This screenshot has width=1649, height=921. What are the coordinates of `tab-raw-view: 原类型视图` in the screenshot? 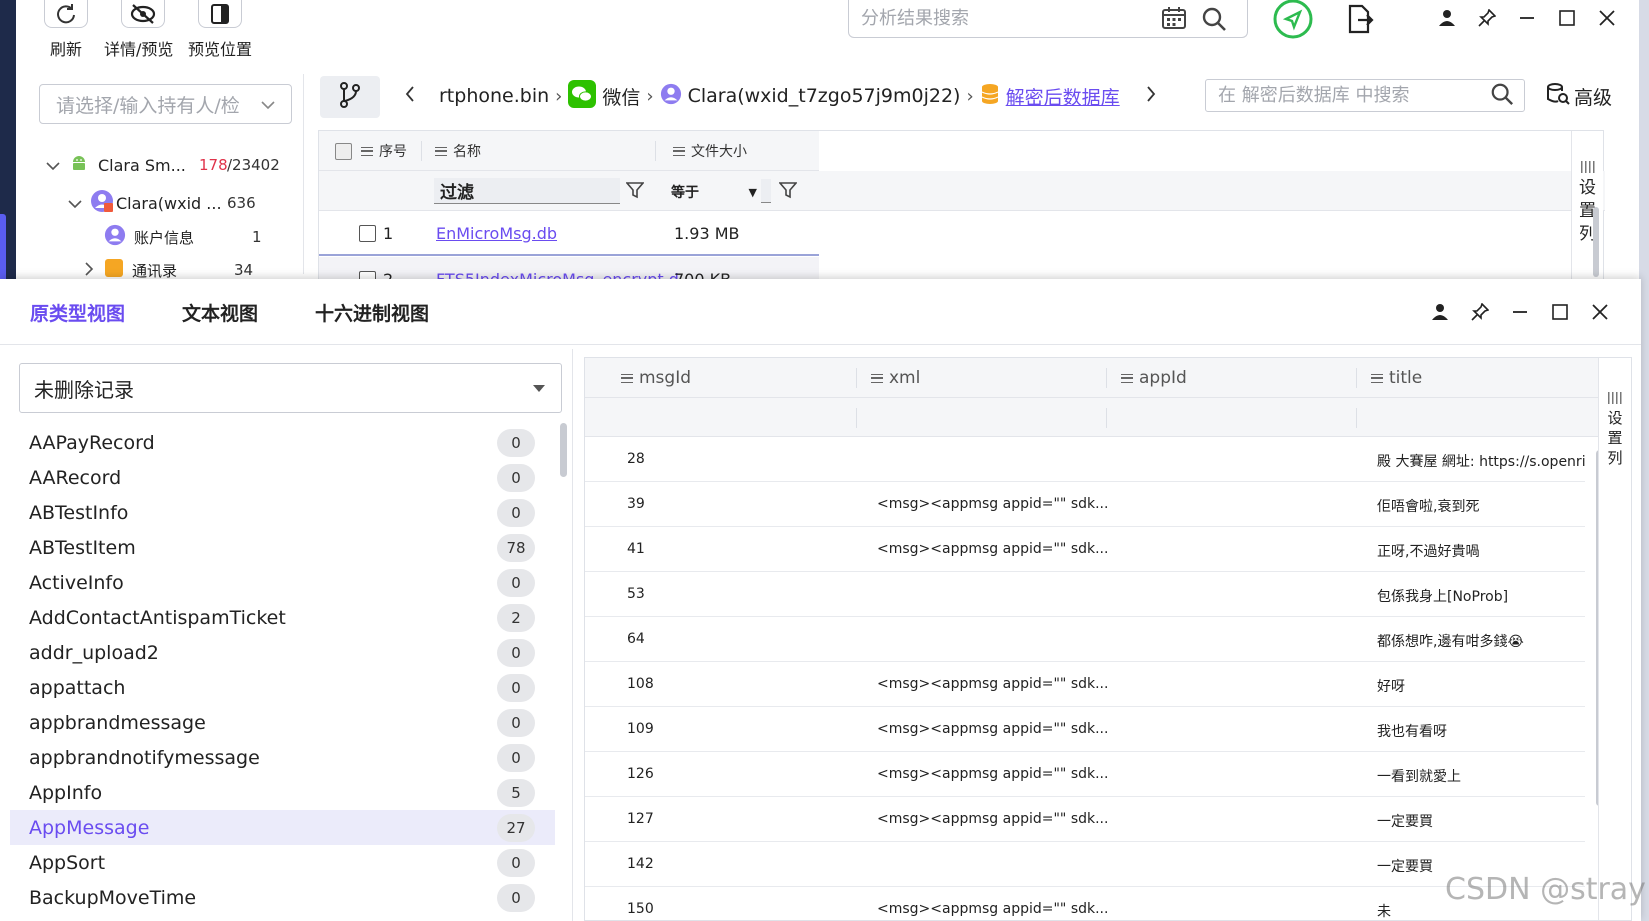 It's located at (77, 312).